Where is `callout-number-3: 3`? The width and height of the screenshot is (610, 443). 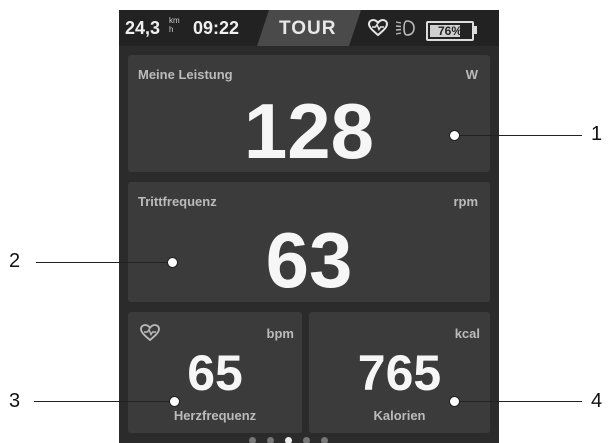
callout-number-3: 3 is located at coordinates (15, 401).